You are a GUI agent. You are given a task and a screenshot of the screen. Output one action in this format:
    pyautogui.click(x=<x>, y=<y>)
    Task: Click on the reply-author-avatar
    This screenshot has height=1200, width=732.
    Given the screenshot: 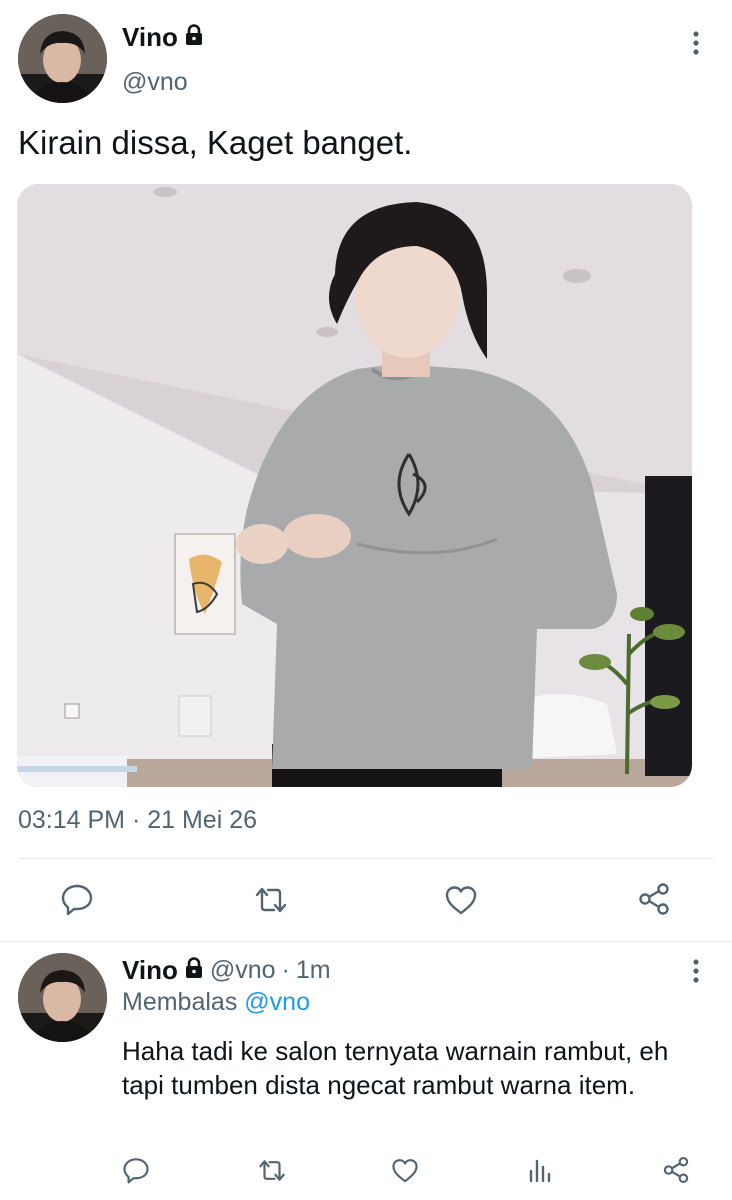 What is the action you would take?
    pyautogui.click(x=62, y=997)
    